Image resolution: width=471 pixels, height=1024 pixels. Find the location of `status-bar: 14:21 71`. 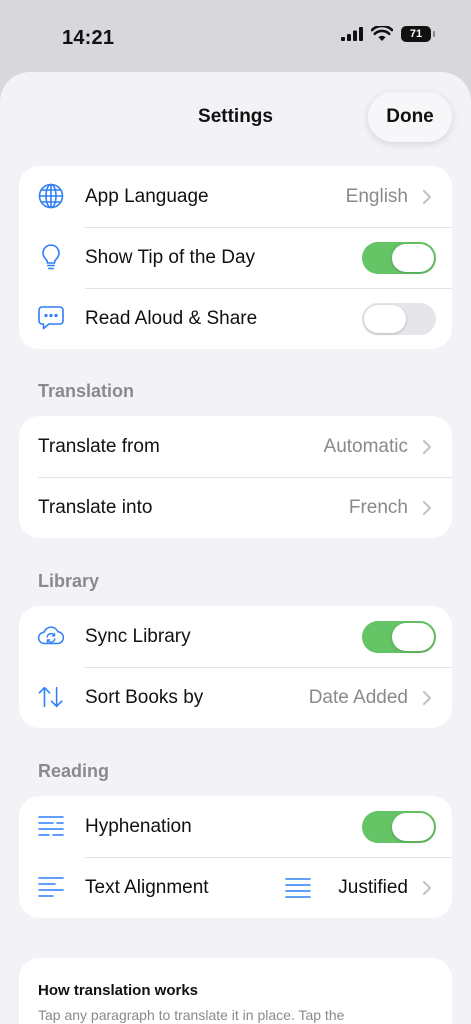

status-bar: 14:21 71 is located at coordinates (235, 36).